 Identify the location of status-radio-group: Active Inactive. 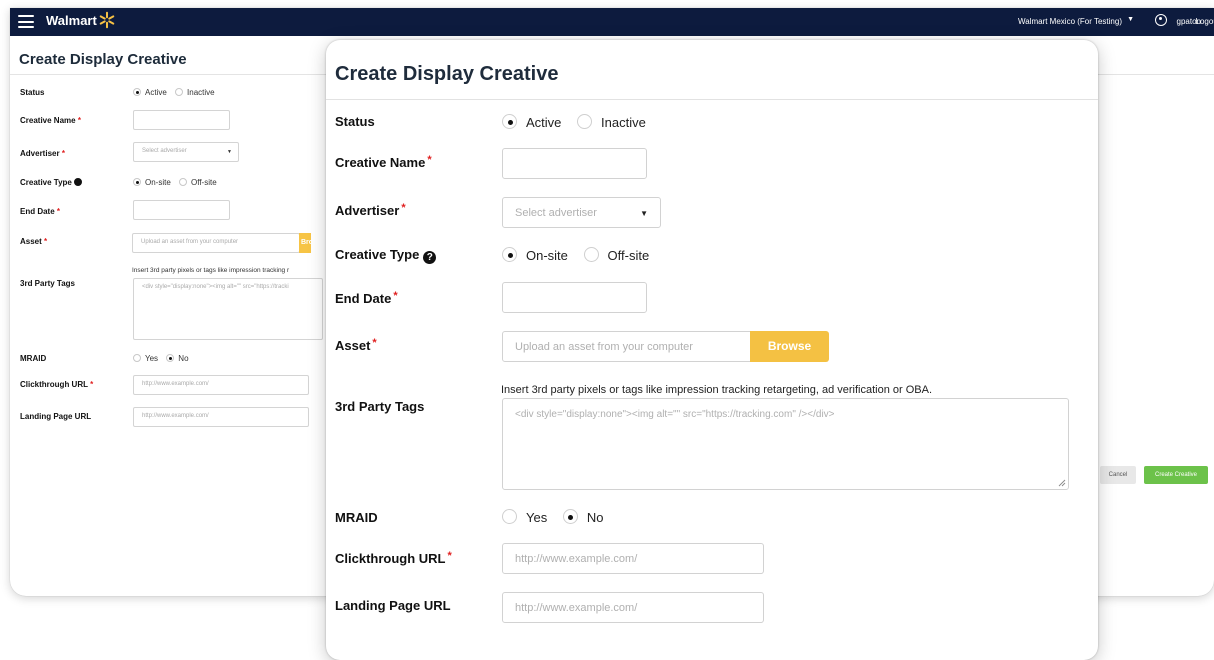
(580, 122).